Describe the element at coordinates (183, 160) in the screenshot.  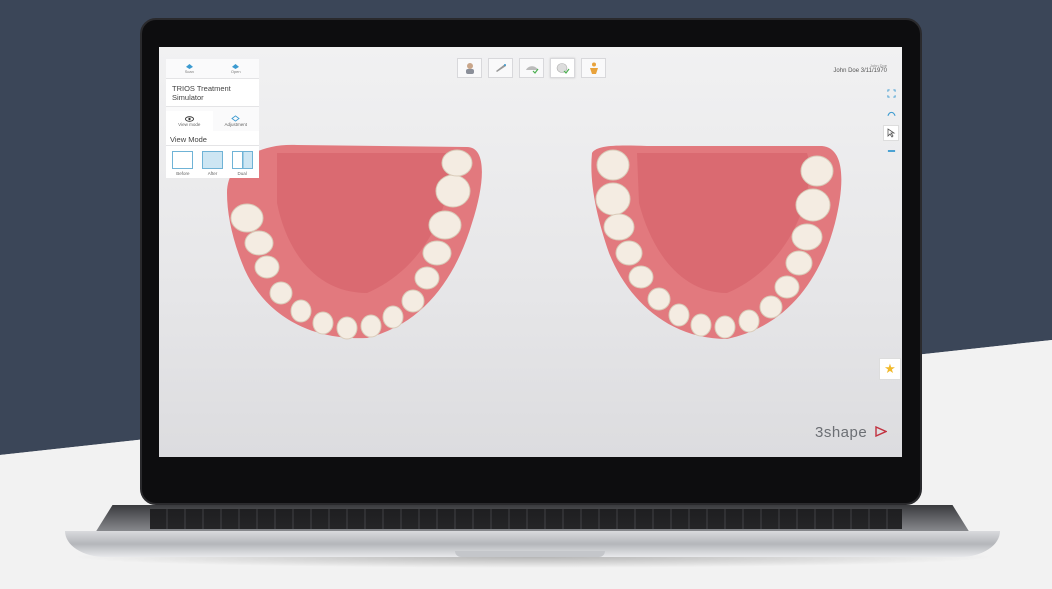
I see `mode-before-icon` at that location.